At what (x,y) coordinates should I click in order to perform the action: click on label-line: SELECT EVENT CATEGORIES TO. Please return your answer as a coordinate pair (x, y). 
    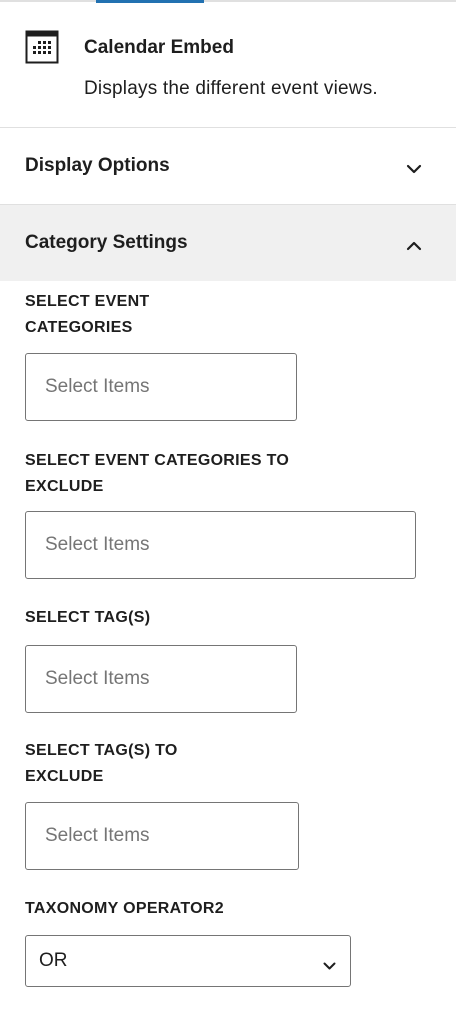
    Looking at the image, I should click on (157, 460).